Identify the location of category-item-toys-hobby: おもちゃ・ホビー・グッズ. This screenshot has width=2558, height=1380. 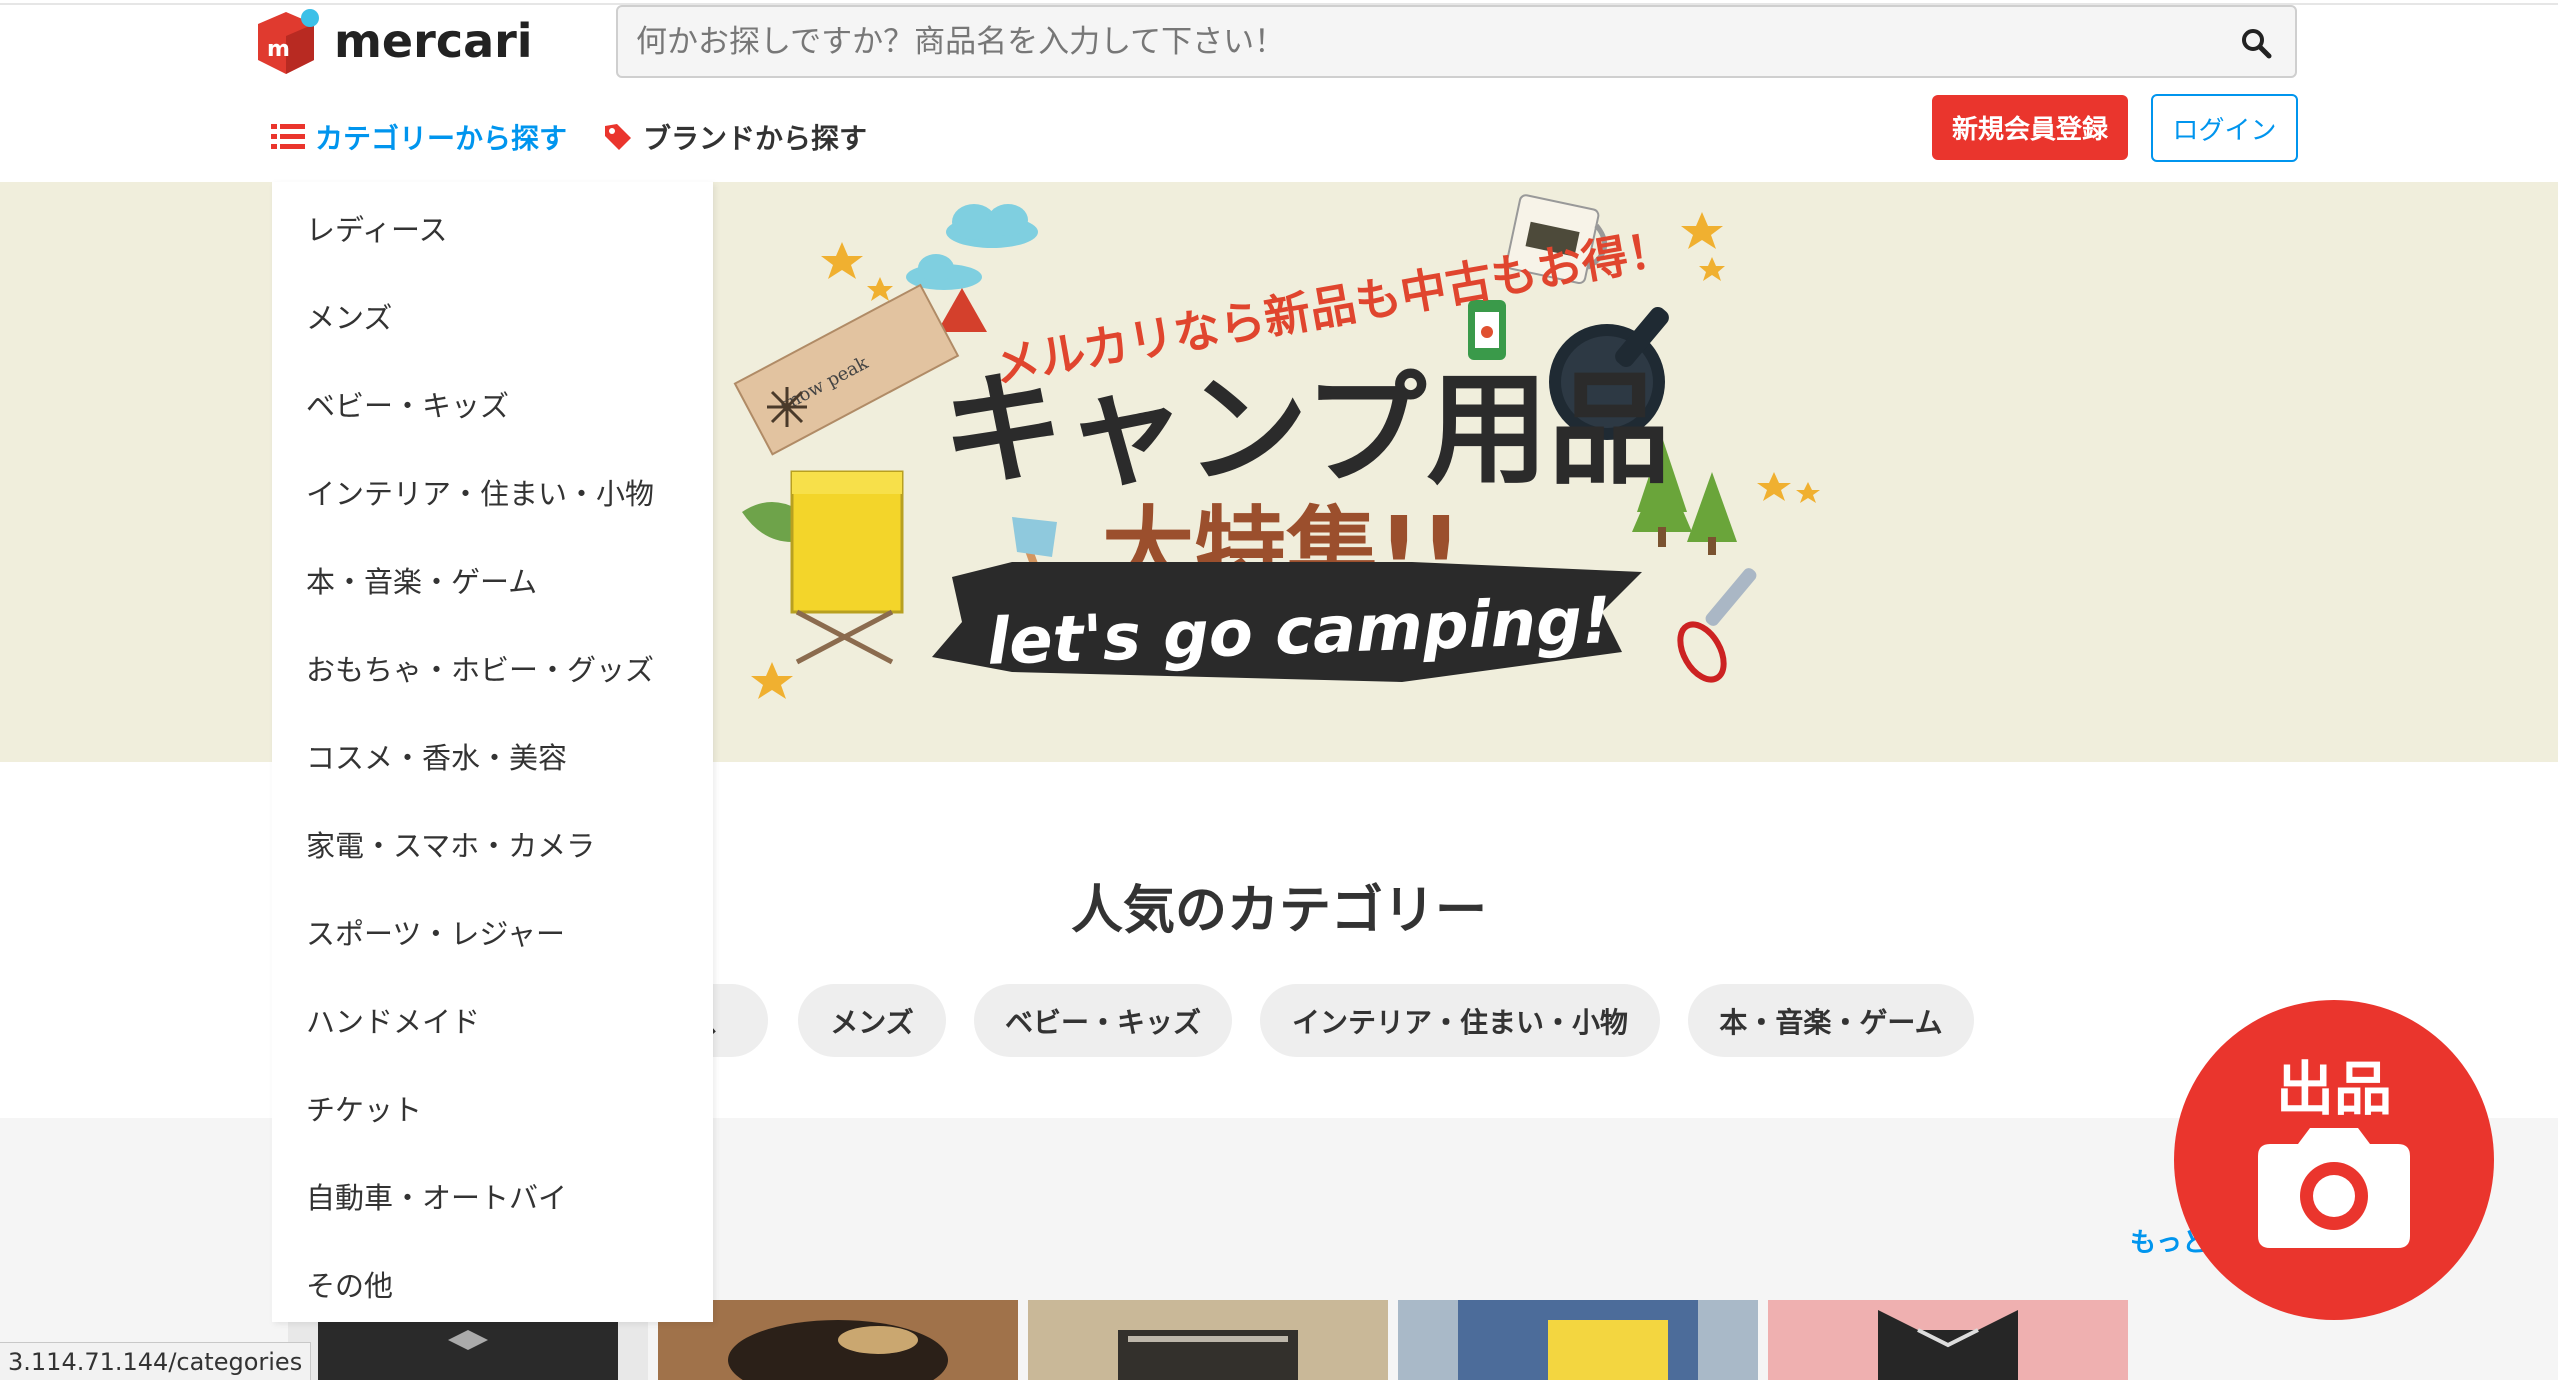
(480, 668).